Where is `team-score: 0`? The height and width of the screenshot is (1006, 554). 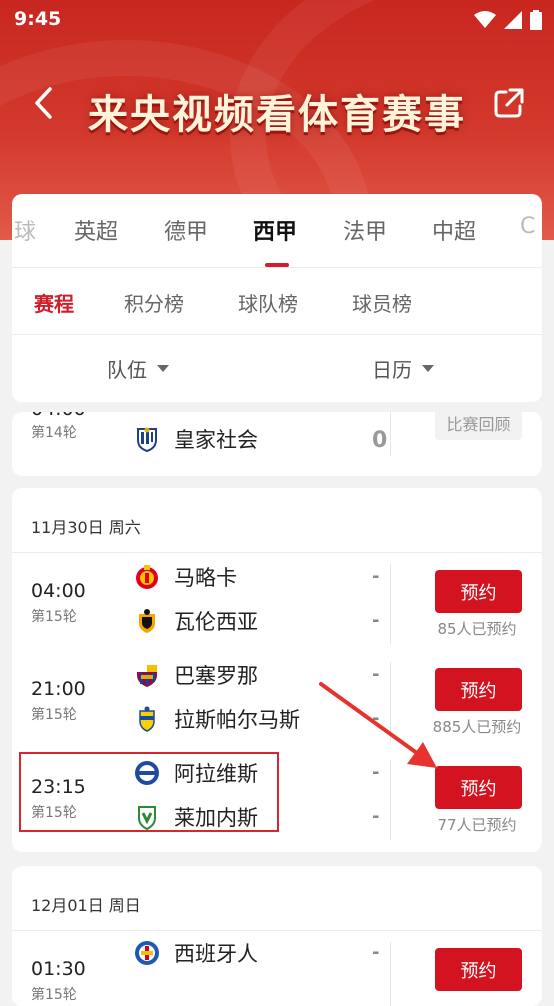
team-score: 0 is located at coordinates (380, 440).